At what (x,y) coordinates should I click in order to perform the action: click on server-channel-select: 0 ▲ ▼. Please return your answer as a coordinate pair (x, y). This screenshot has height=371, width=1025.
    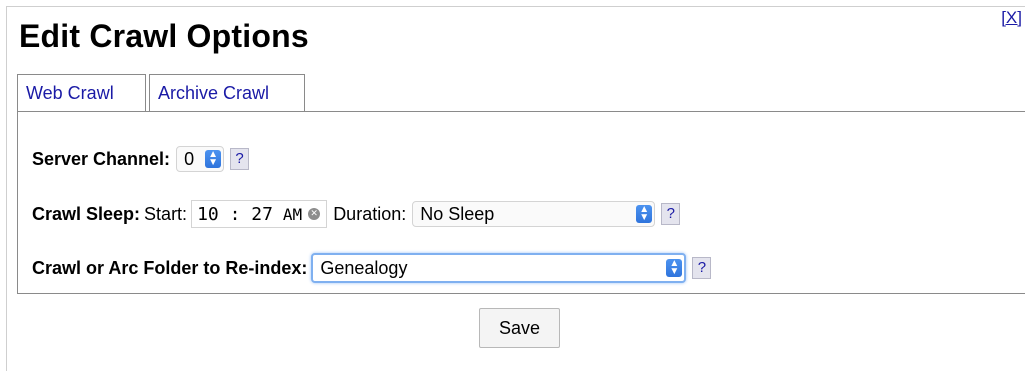
    Looking at the image, I should click on (200, 159).